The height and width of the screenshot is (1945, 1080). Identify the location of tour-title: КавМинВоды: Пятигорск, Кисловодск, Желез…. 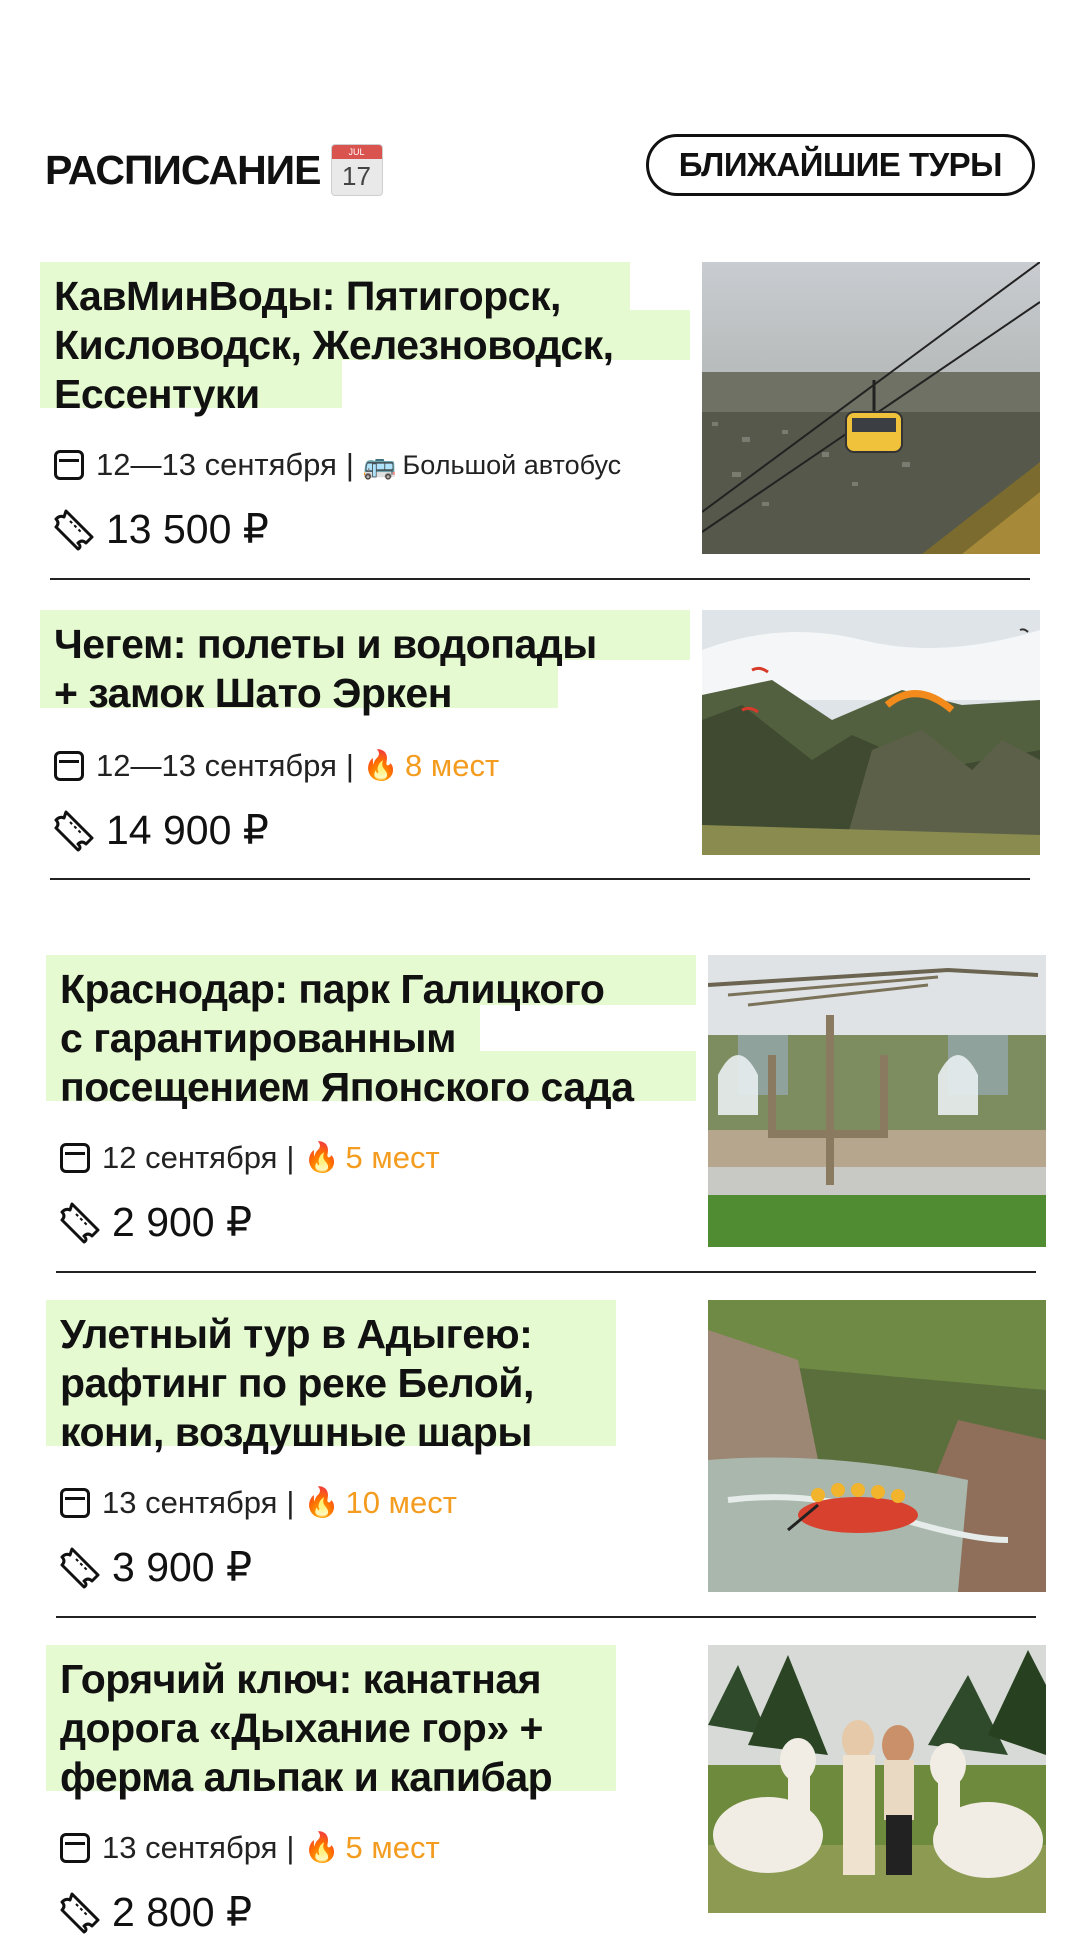
(334, 344).